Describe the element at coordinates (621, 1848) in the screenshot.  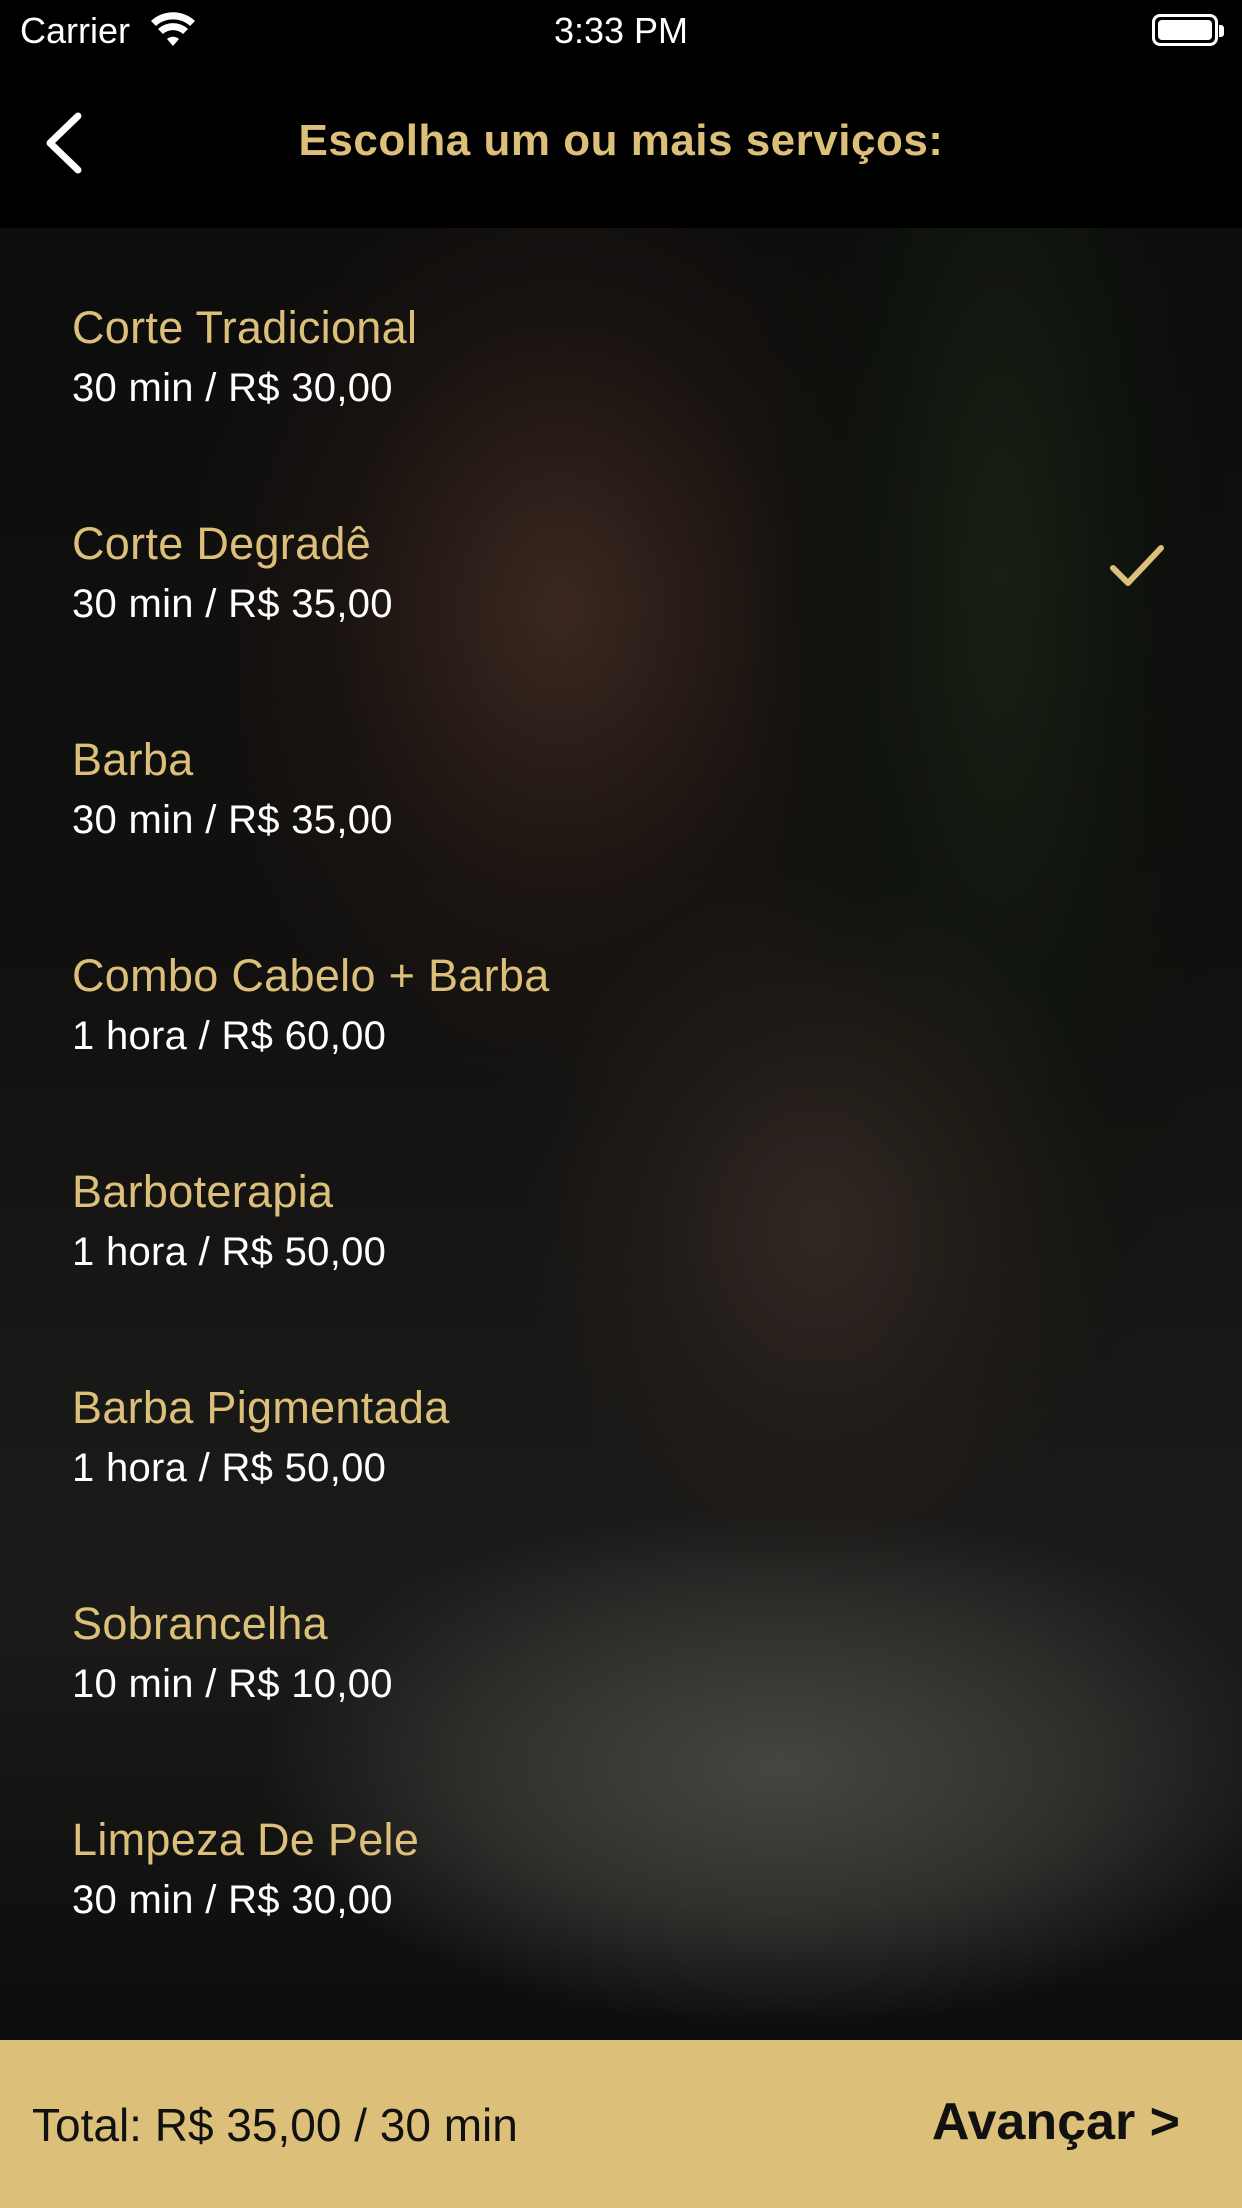
I see `service-row: Limpeza De Pele 30 min / R$ 30,00` at that location.